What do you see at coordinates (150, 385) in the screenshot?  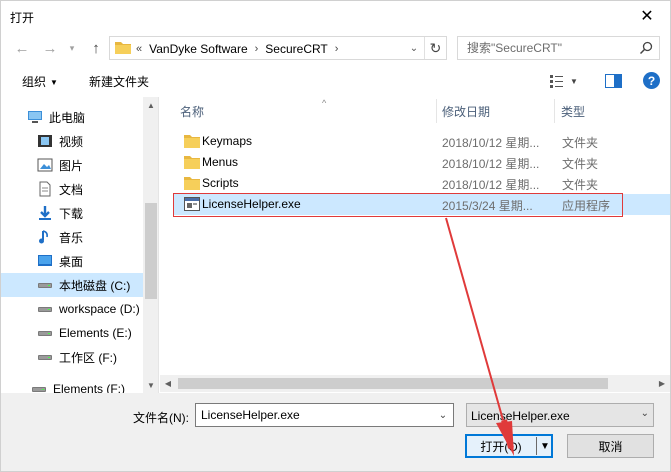 I see `scroll-down-arrow: ▼` at bounding box center [150, 385].